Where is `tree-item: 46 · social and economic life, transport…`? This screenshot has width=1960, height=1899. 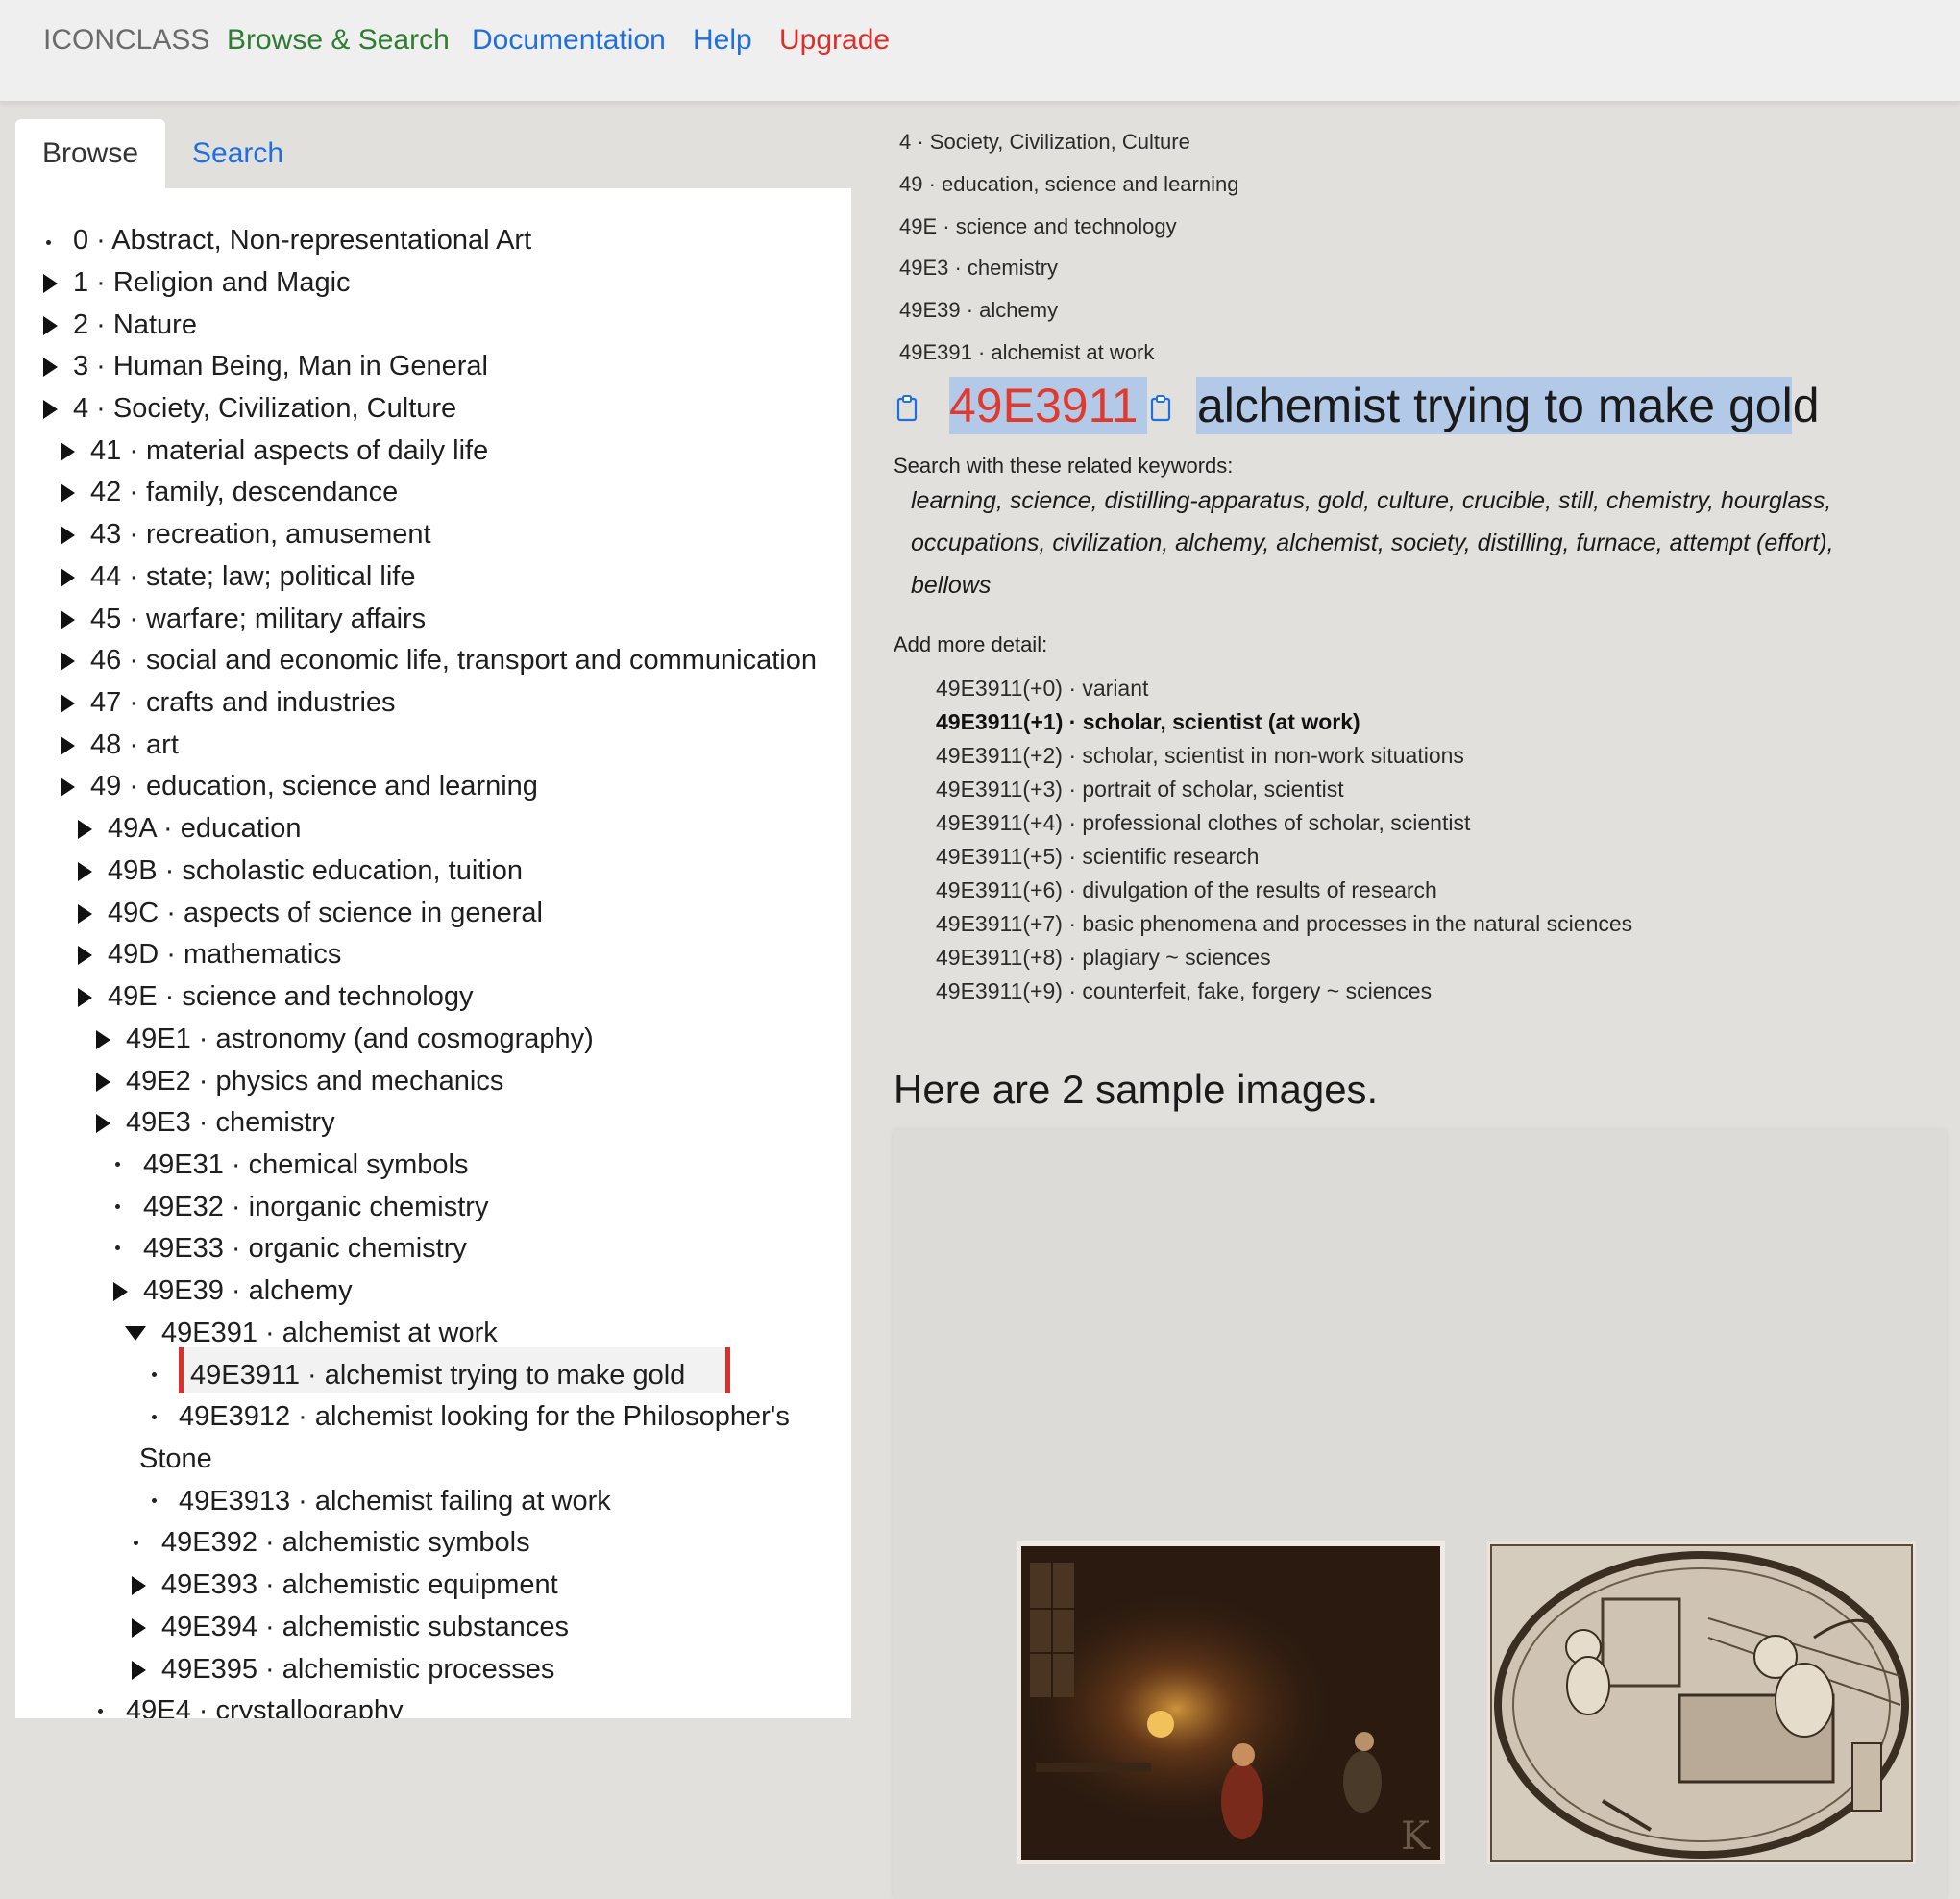
tree-item: 46 · social and economic life, transport… is located at coordinates (453, 660).